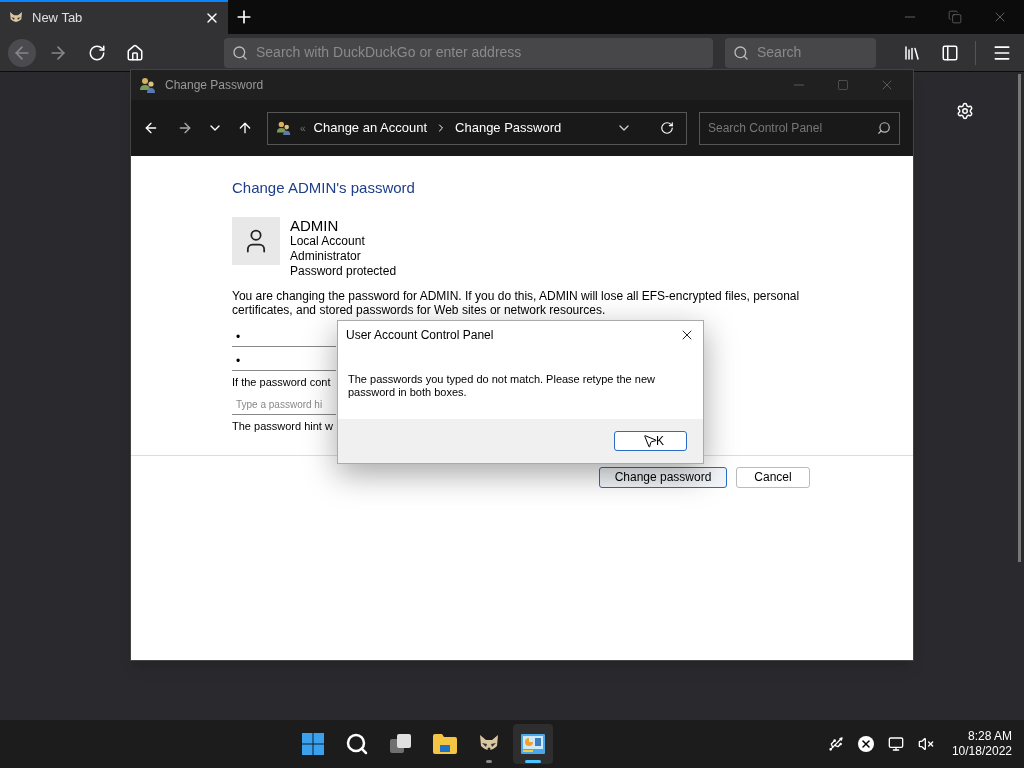 This screenshot has width=1024, height=768. What do you see at coordinates (284, 405) in the screenshot?
I see `hint-field: Type a password hi` at bounding box center [284, 405].